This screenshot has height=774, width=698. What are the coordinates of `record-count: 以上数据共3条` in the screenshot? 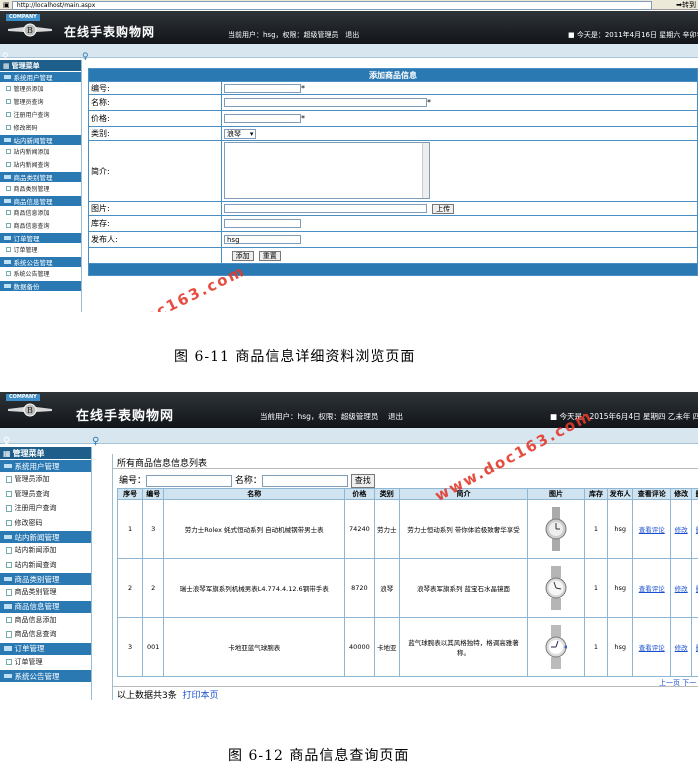 It's located at (147, 695).